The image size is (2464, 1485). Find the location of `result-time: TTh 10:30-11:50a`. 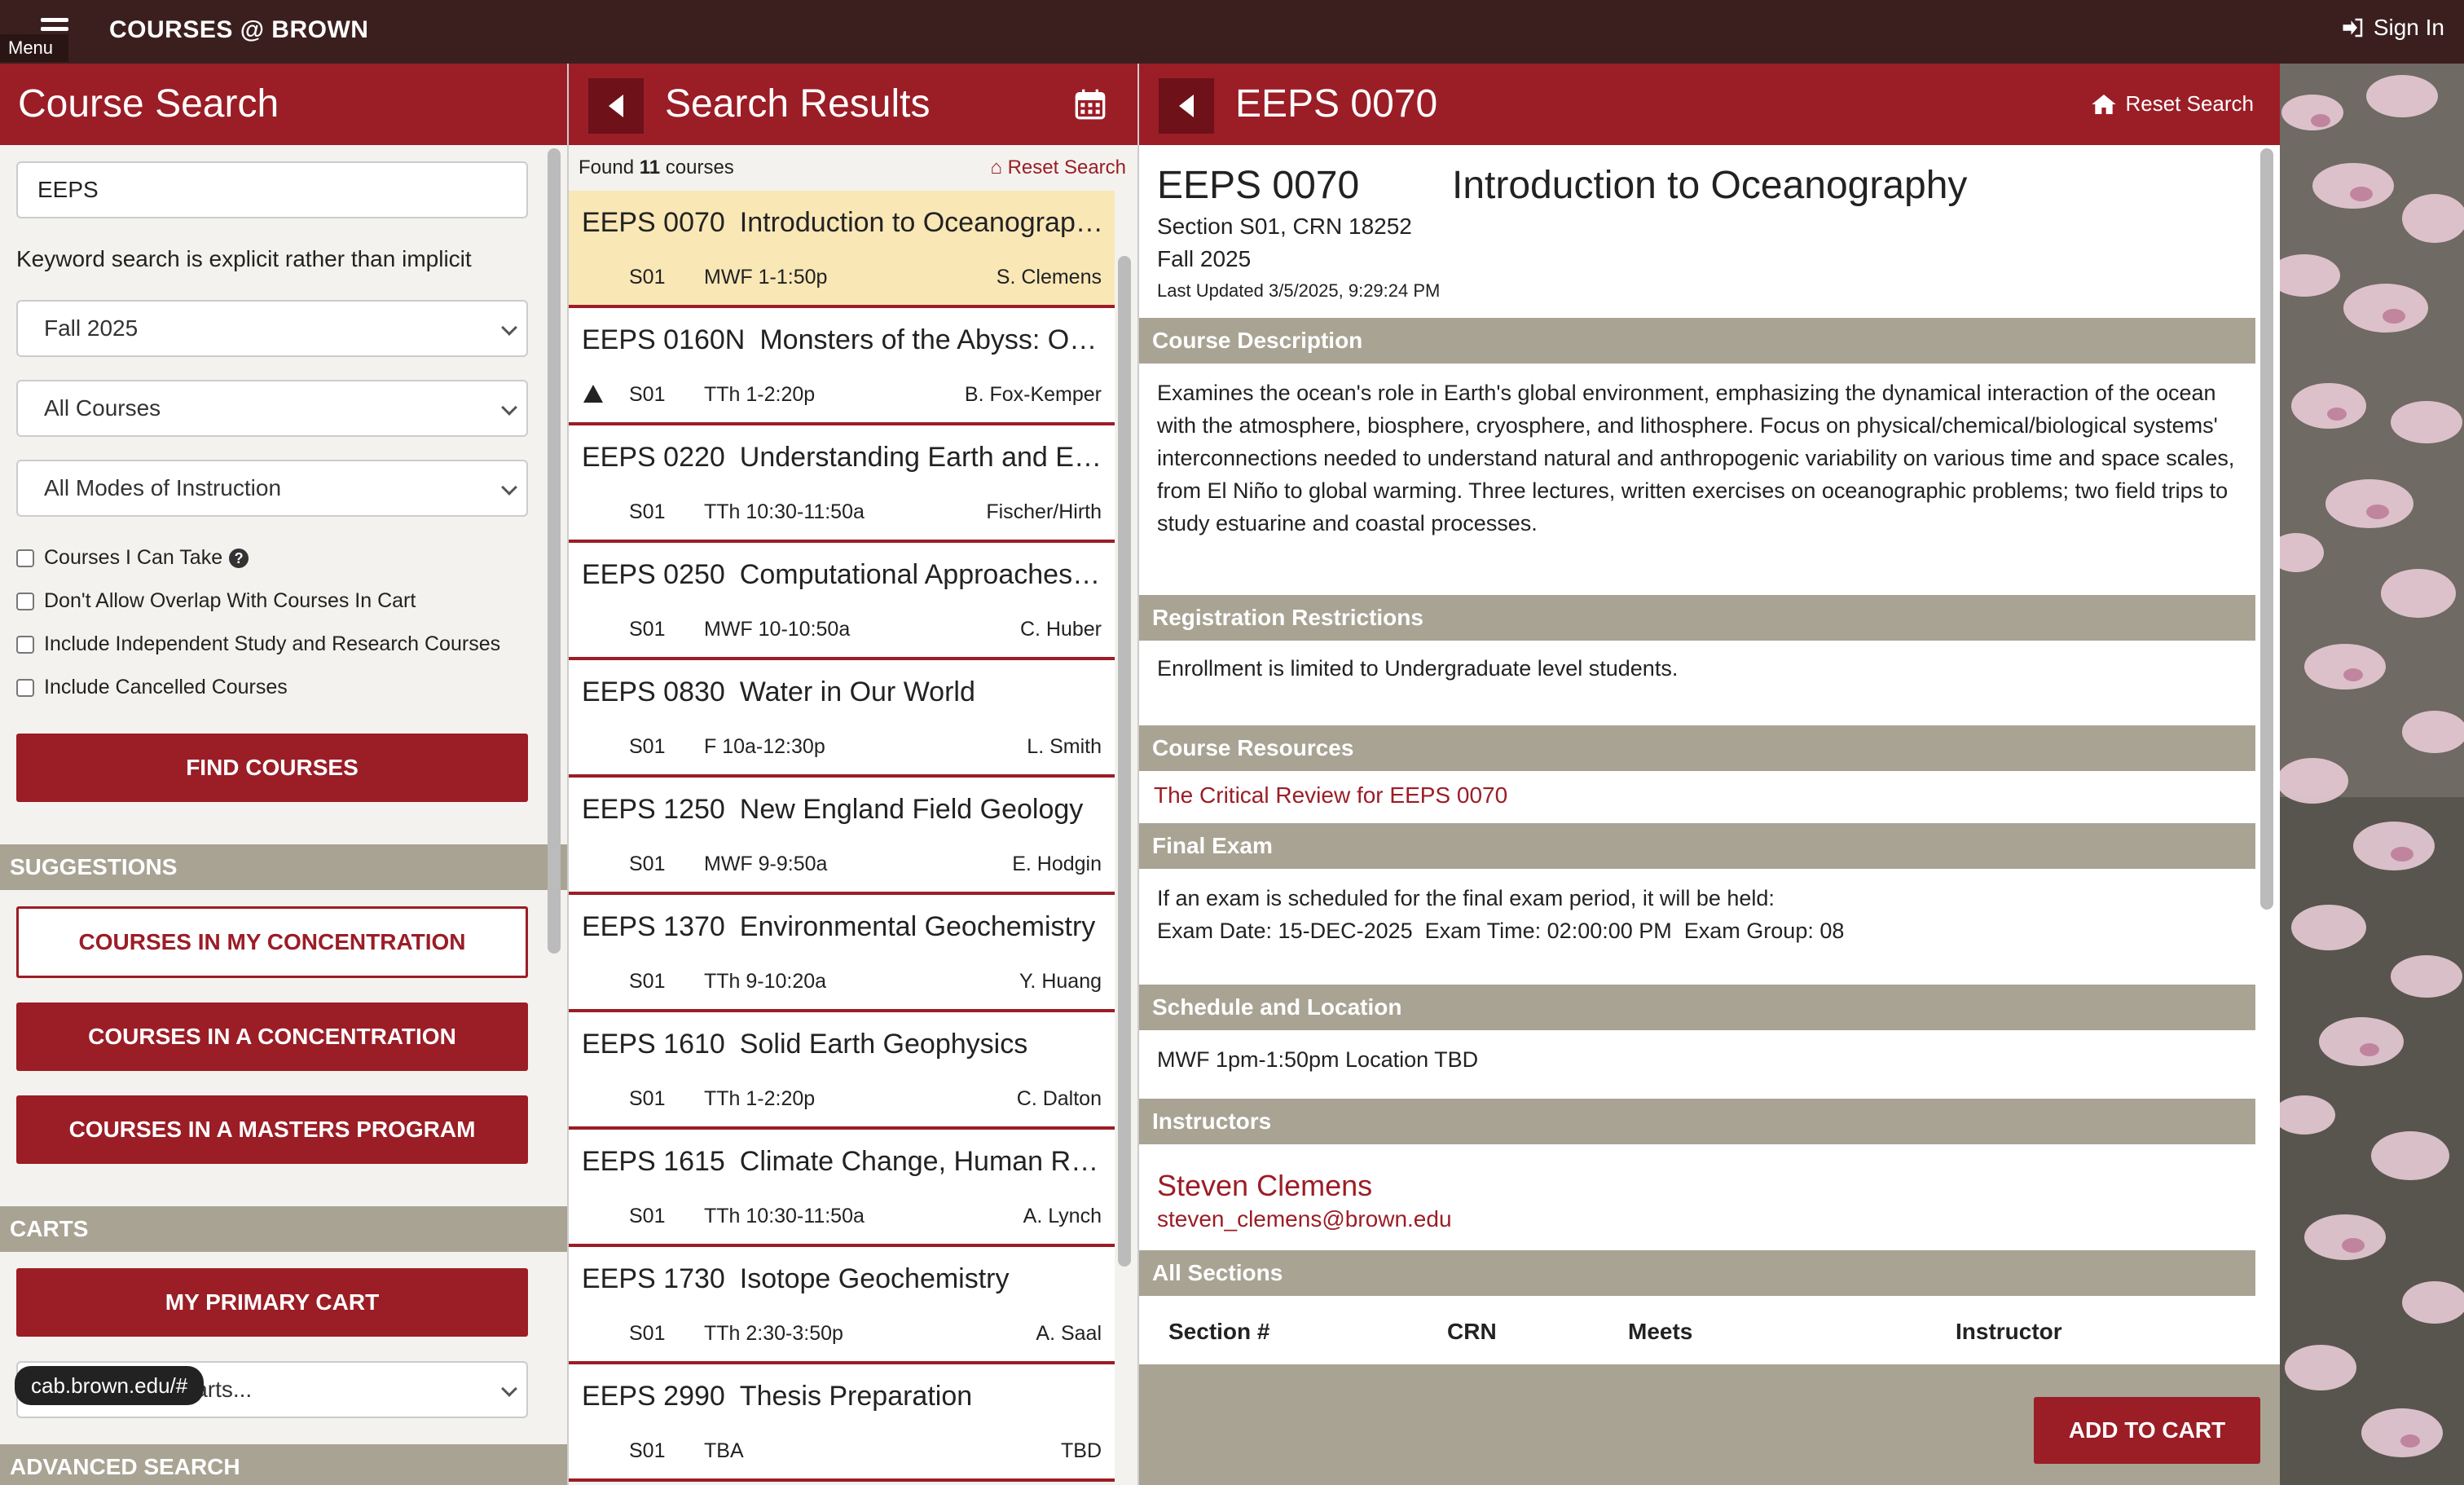

result-time: TTh 10:30-11:50a is located at coordinates (784, 511).